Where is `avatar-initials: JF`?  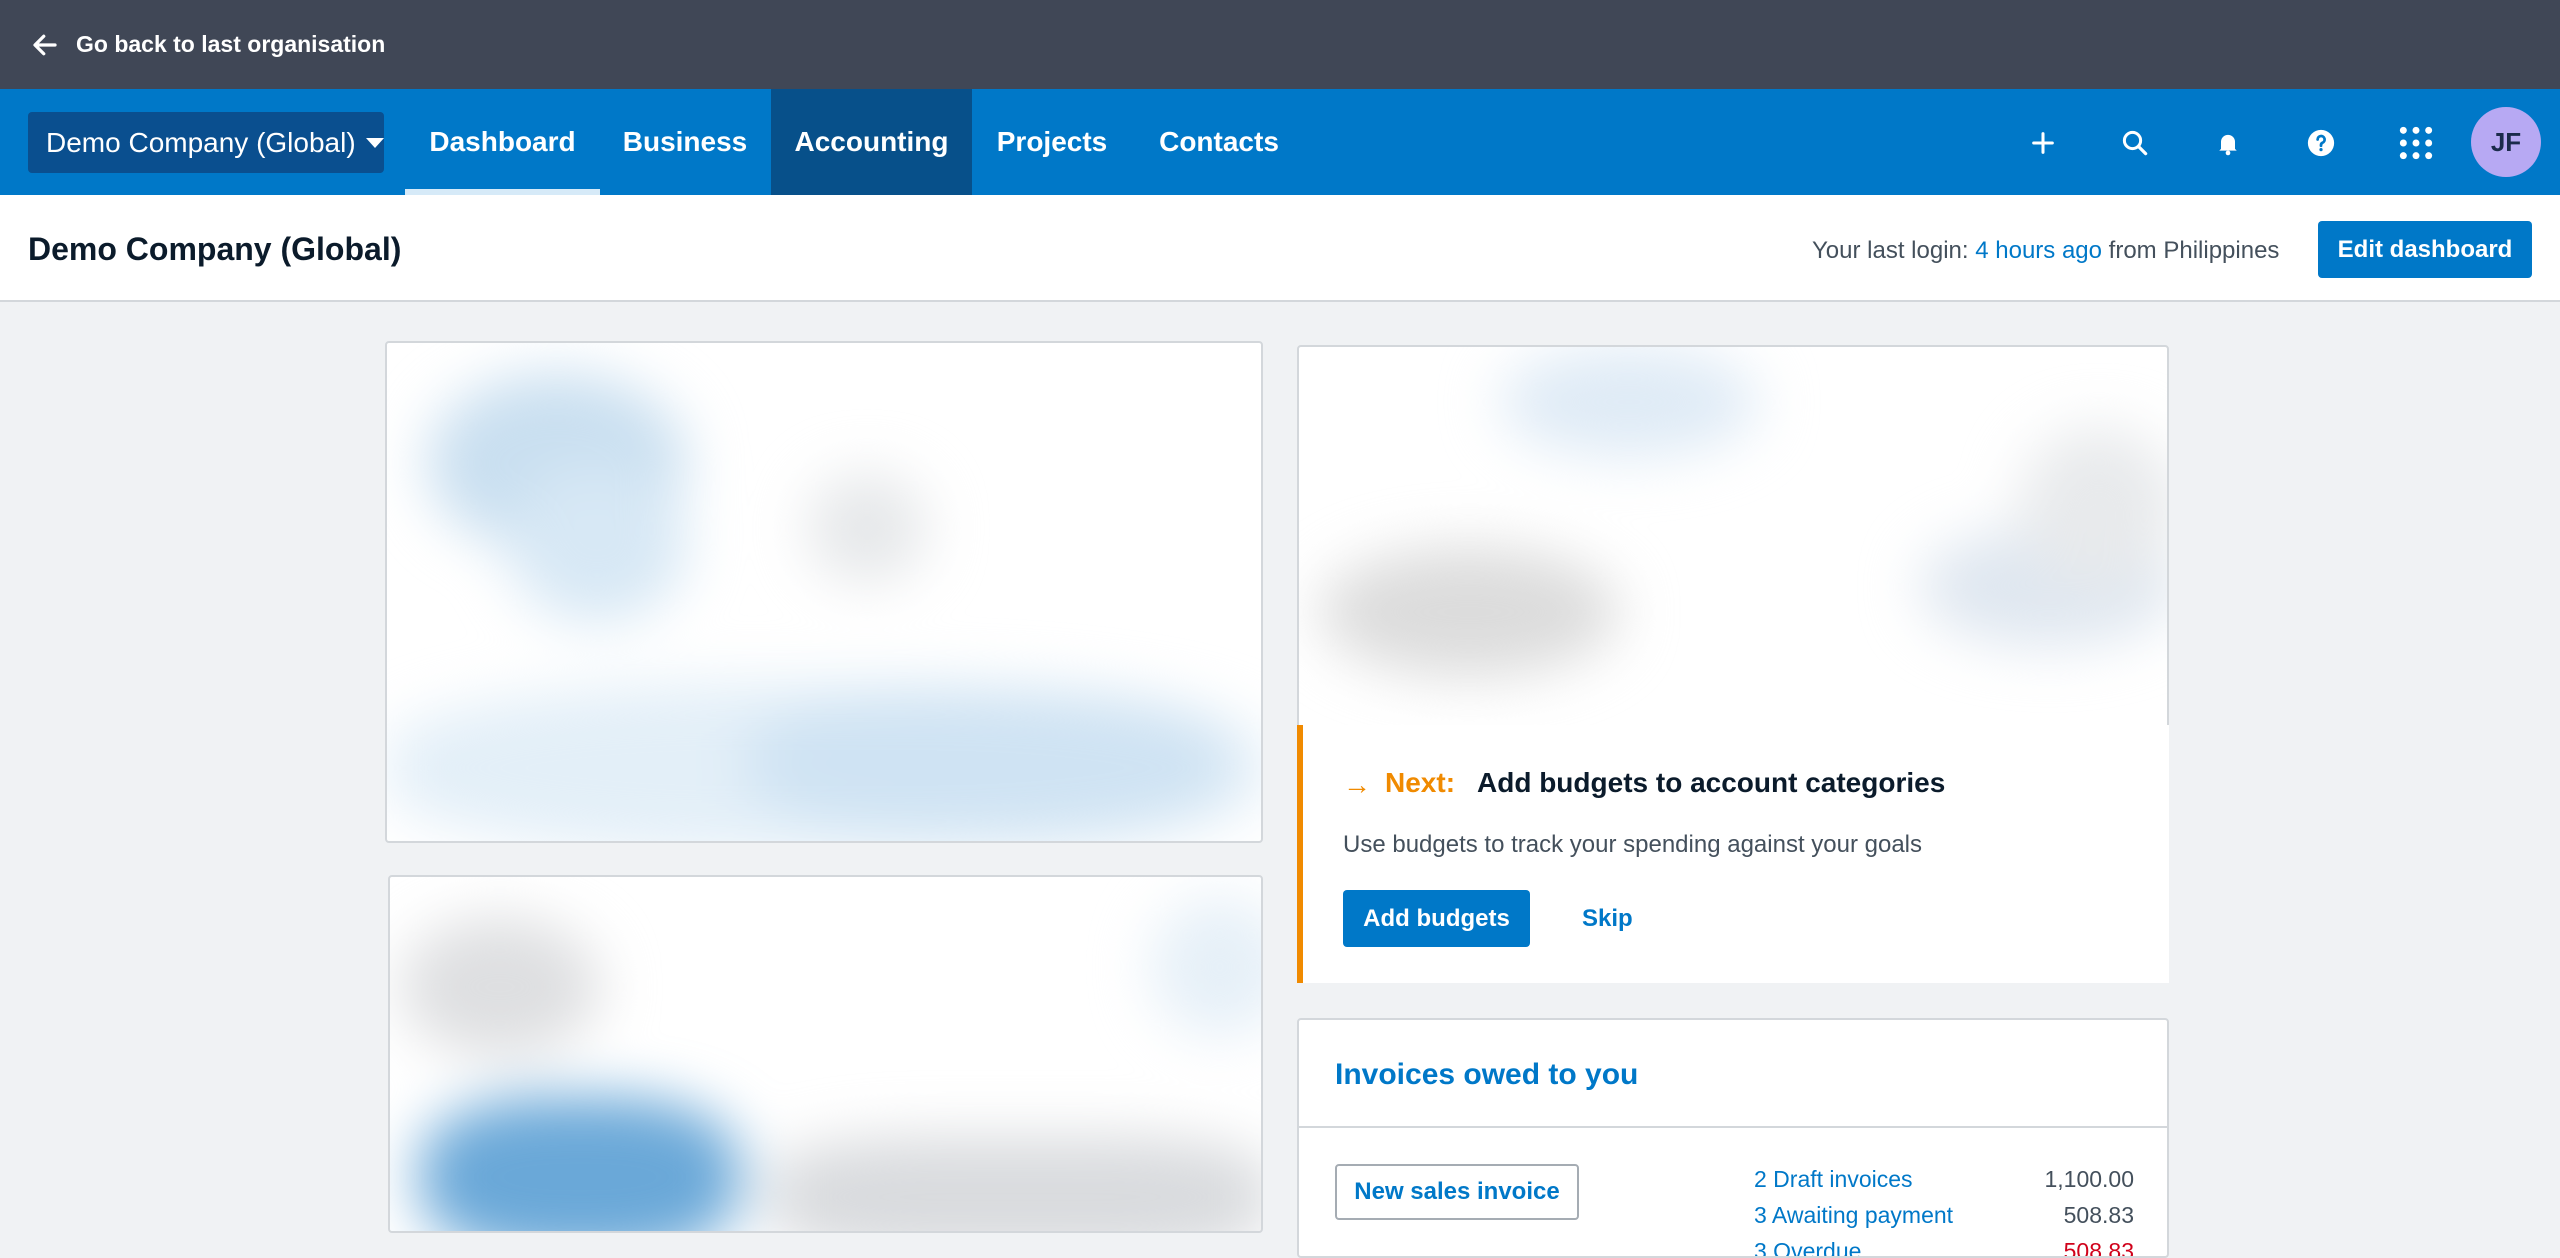
avatar-initials: JF is located at coordinates (2506, 141).